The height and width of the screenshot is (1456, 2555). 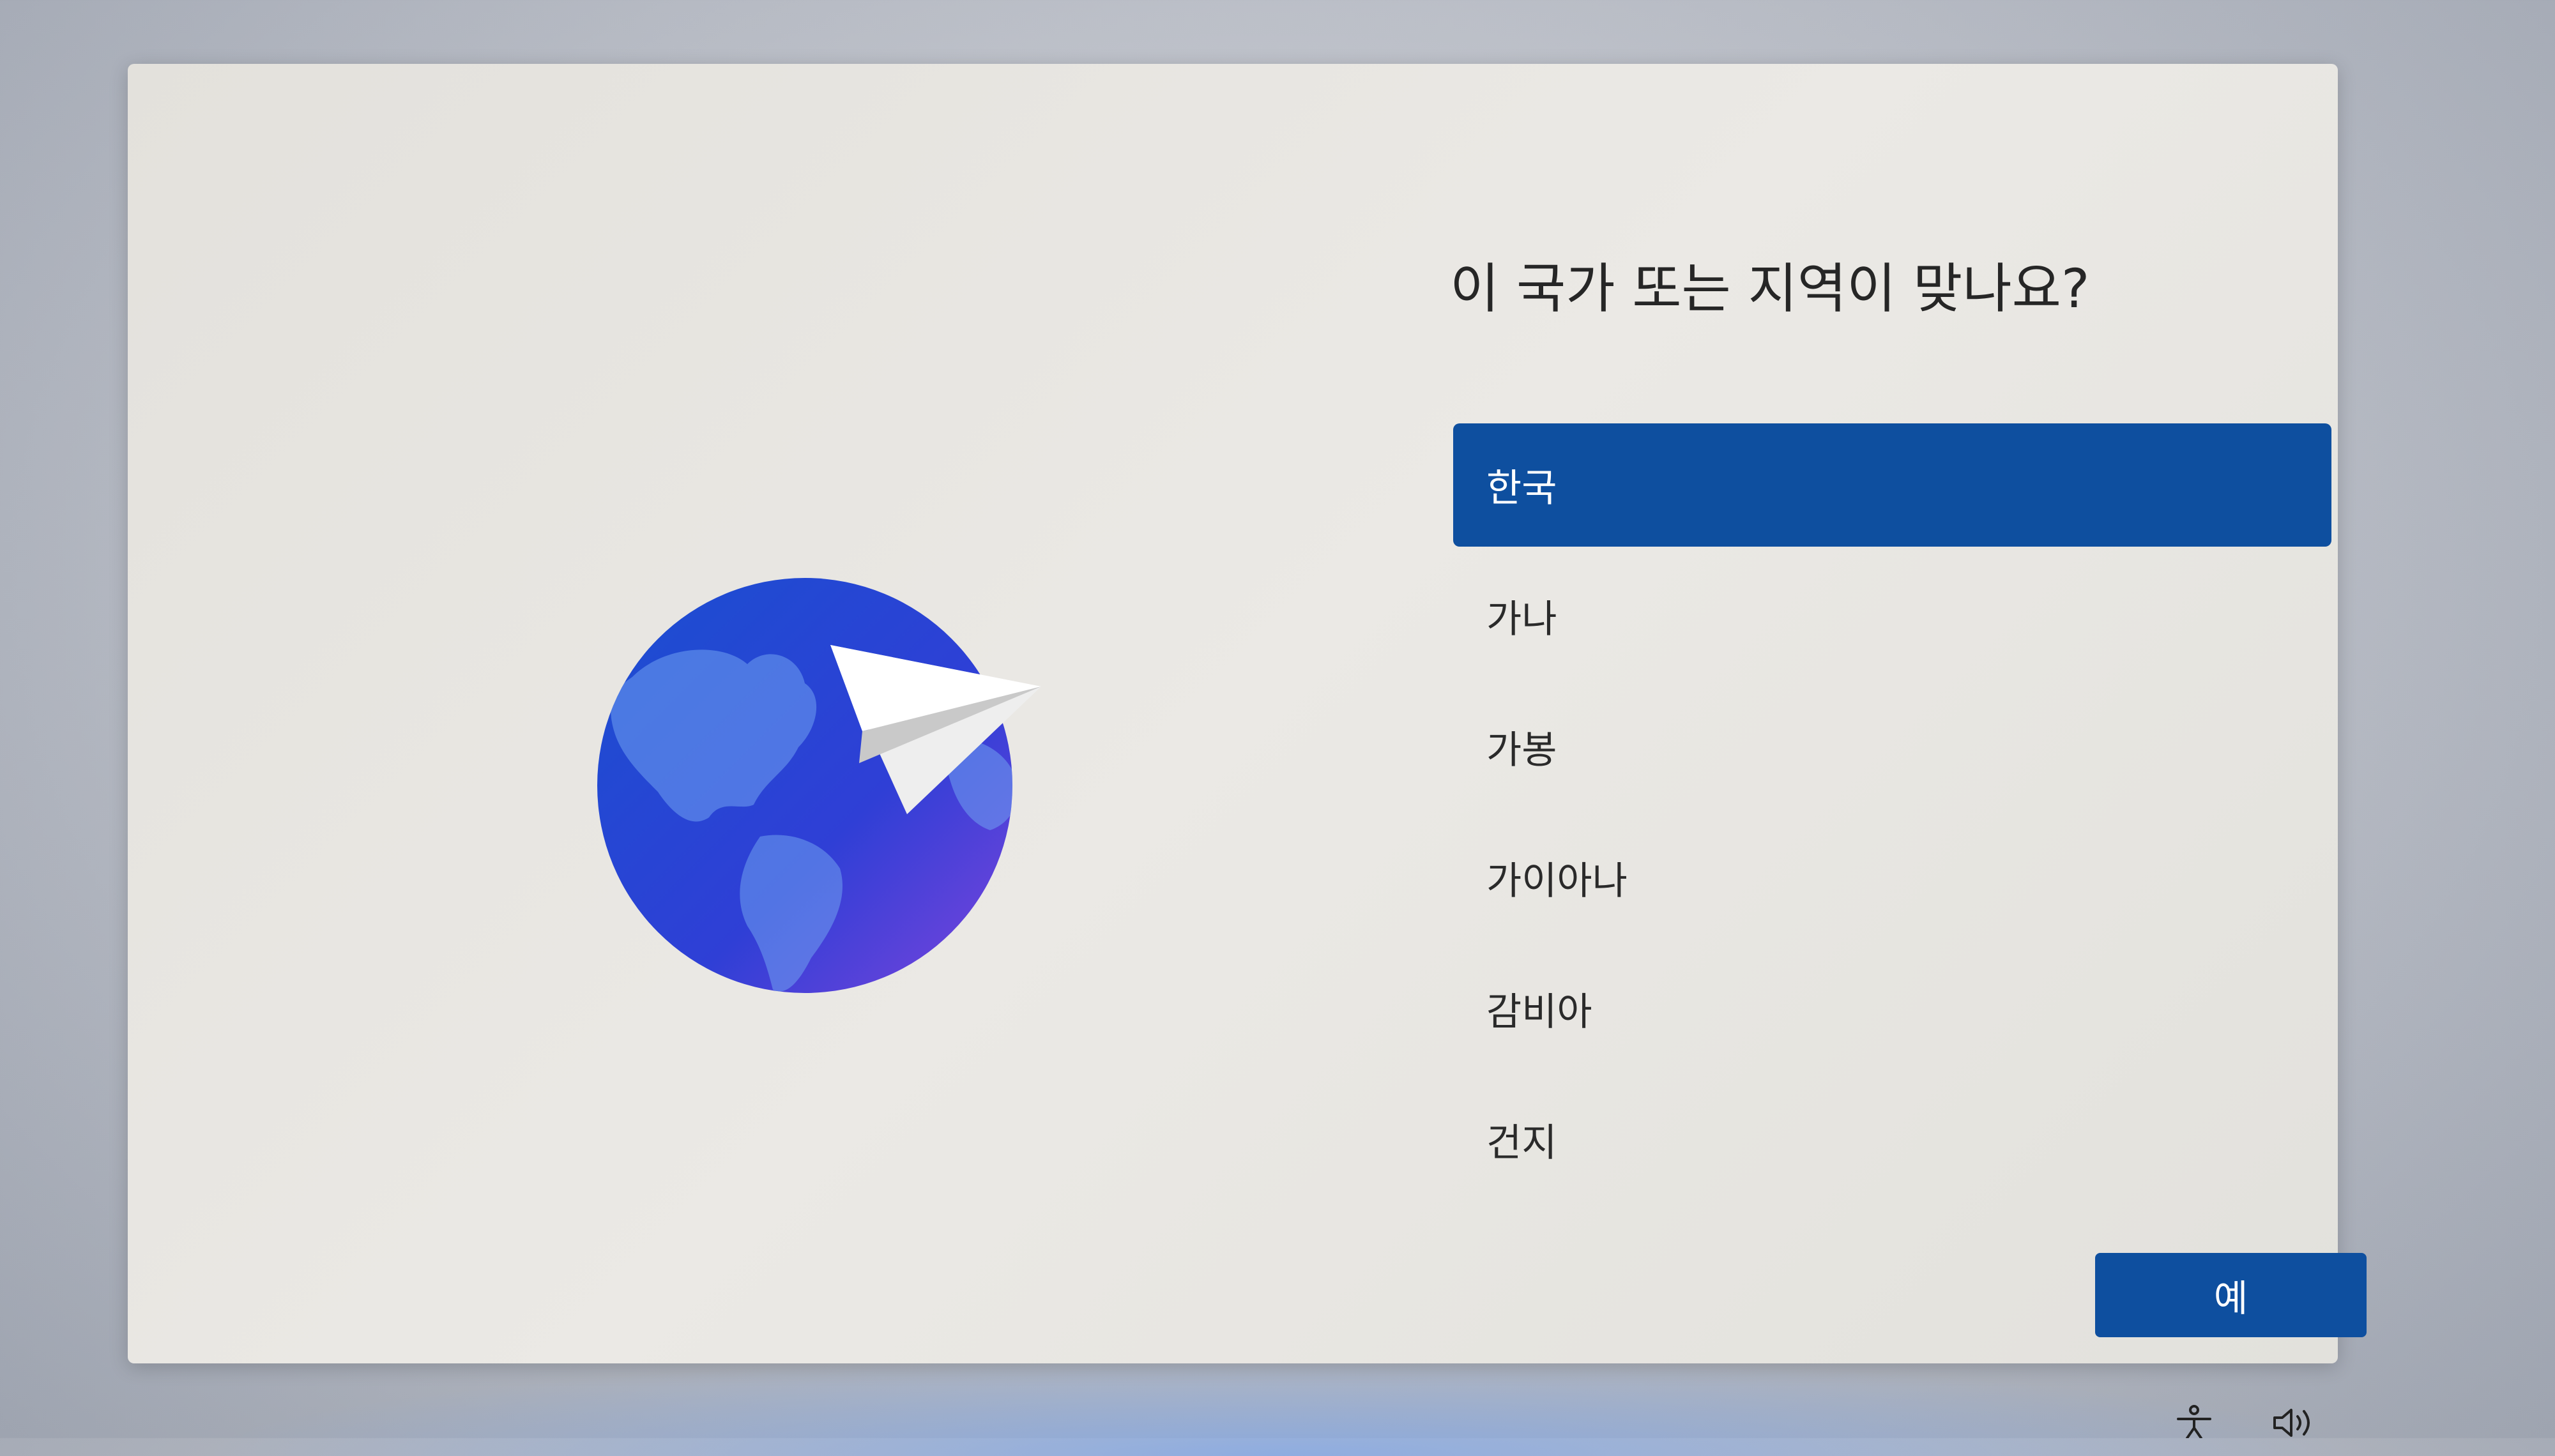 I want to click on region-option-gabon: 가봉, so click(x=1892, y=746).